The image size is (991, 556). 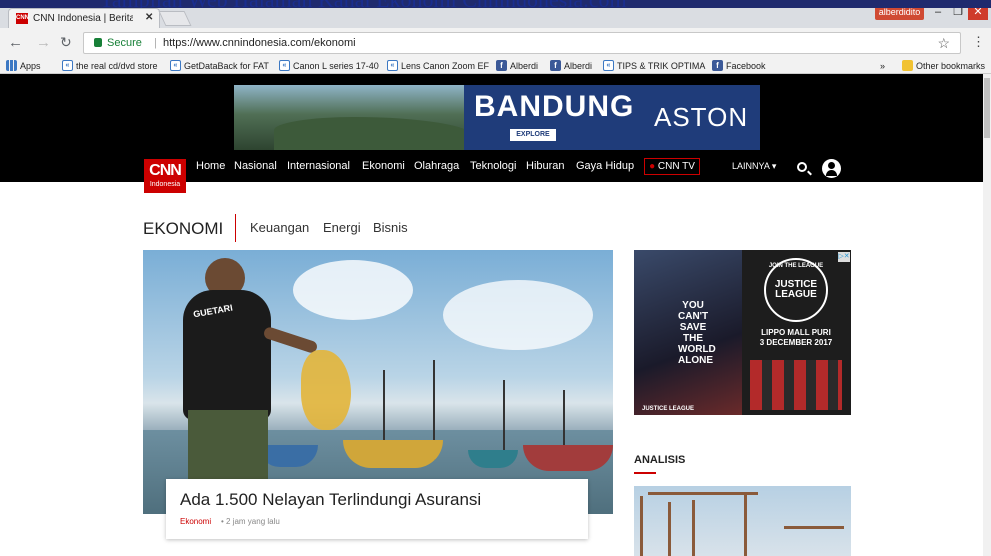 I want to click on bookmark-label: GetDataBack for FAT, so click(x=226, y=65).